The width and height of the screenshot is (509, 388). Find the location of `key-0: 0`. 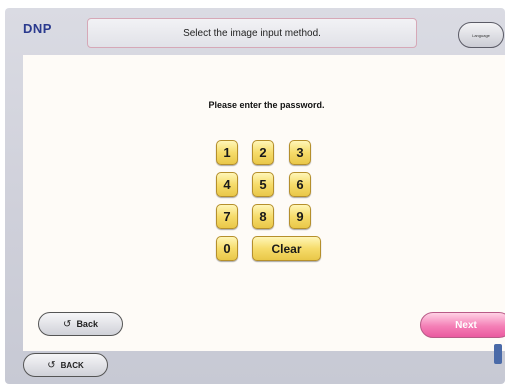

key-0: 0 is located at coordinates (227, 248).